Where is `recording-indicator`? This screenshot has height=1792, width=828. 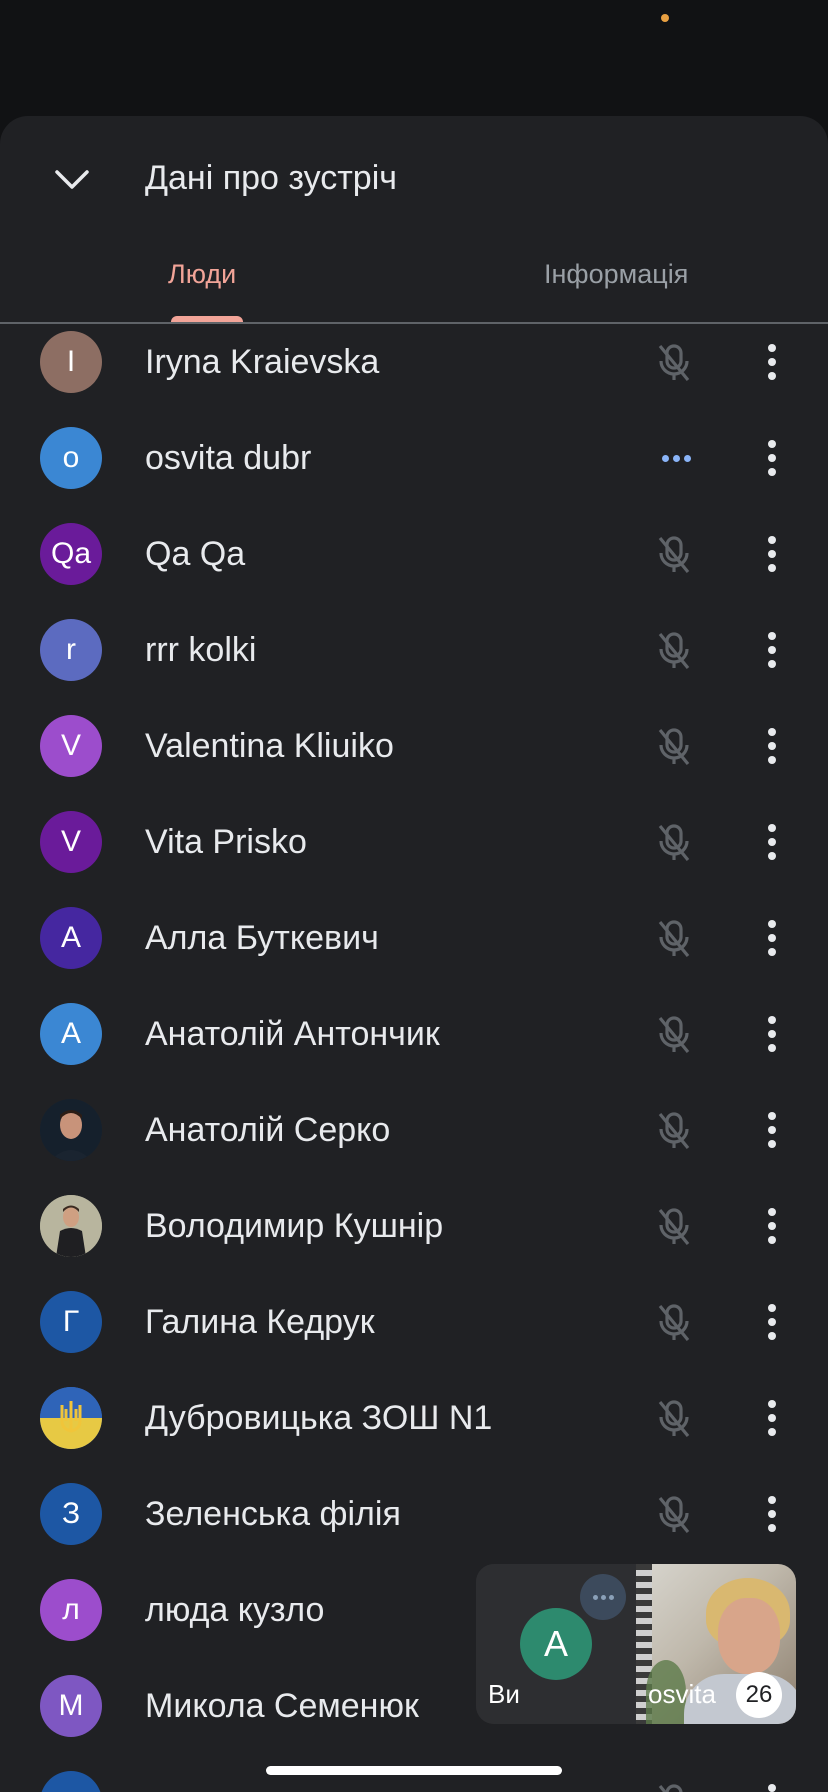 recording-indicator is located at coordinates (665, 18).